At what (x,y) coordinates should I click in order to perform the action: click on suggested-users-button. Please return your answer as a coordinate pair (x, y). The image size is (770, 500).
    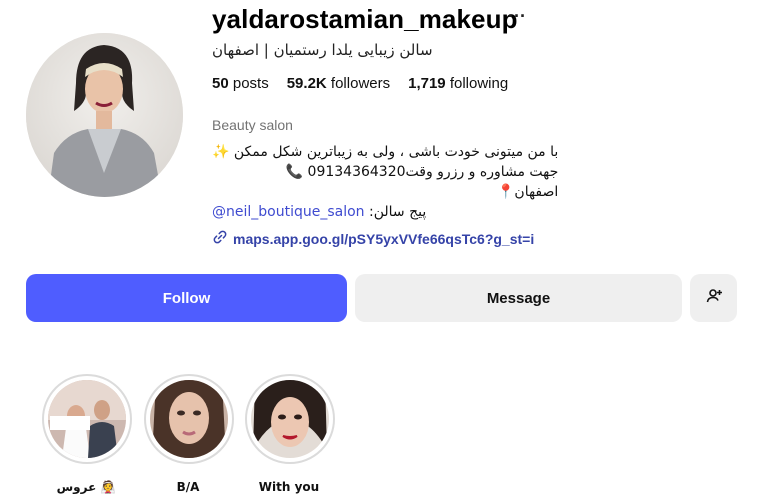
    Looking at the image, I should click on (713, 298).